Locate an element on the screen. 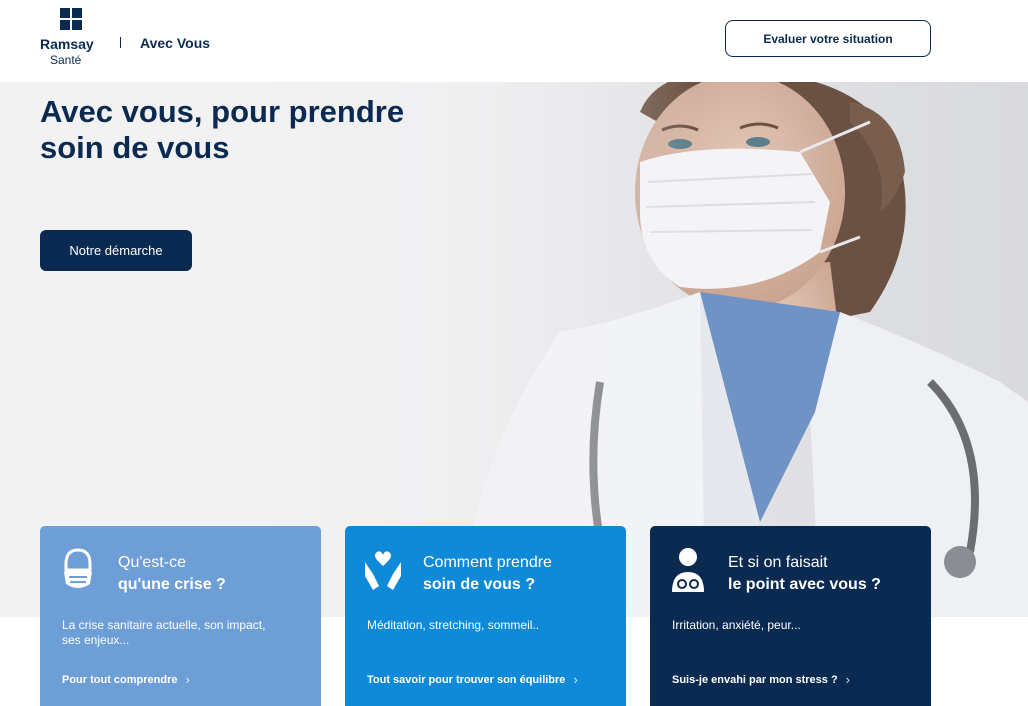 The image size is (1028, 706). card-title-line2: qu'une crise ? is located at coordinates (172, 584).